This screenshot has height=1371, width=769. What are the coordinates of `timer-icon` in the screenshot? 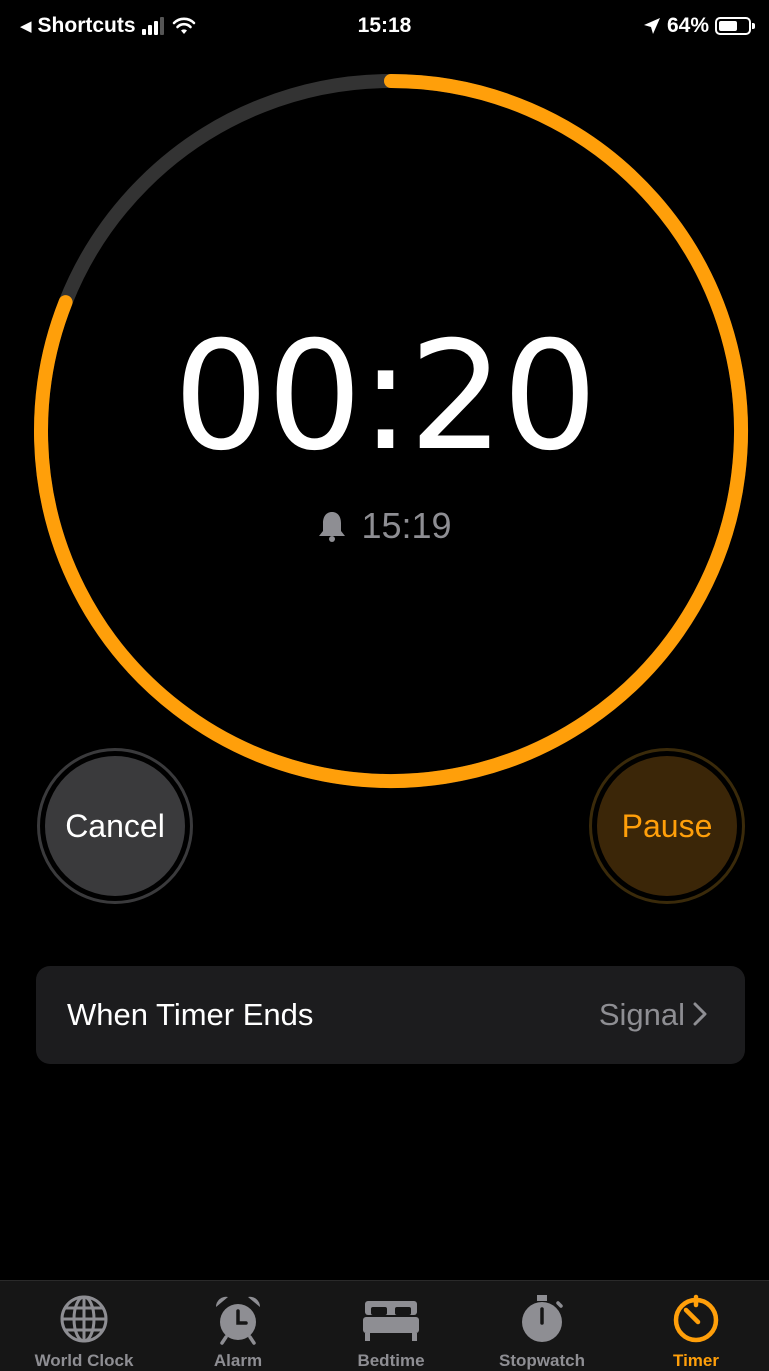 It's located at (696, 1318).